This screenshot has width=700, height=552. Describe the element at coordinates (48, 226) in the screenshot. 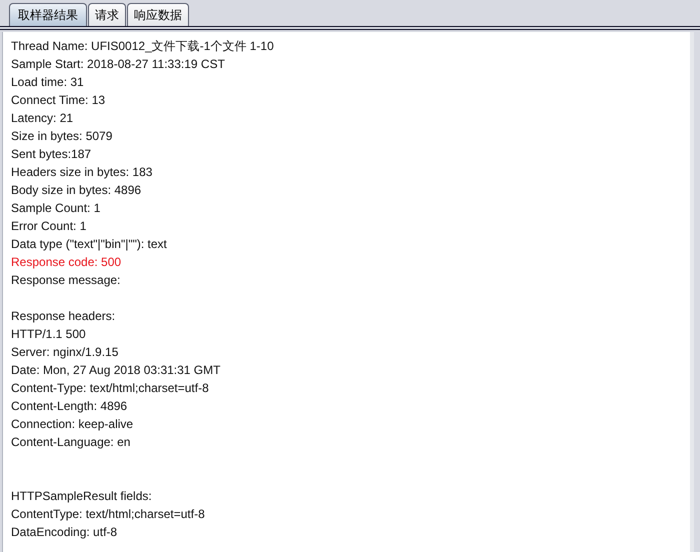

I see `result-line: Error Count: 1` at that location.